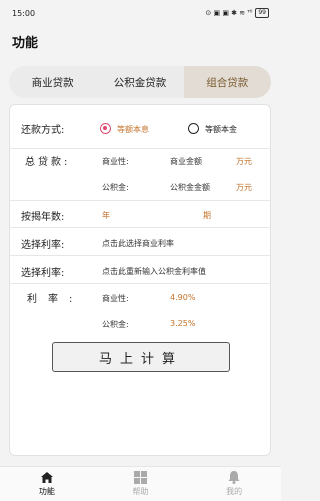 The width and height of the screenshot is (320, 501). Describe the element at coordinates (52, 82) in the screenshot. I see `tab-commercial-loan: 商业贷款` at that location.